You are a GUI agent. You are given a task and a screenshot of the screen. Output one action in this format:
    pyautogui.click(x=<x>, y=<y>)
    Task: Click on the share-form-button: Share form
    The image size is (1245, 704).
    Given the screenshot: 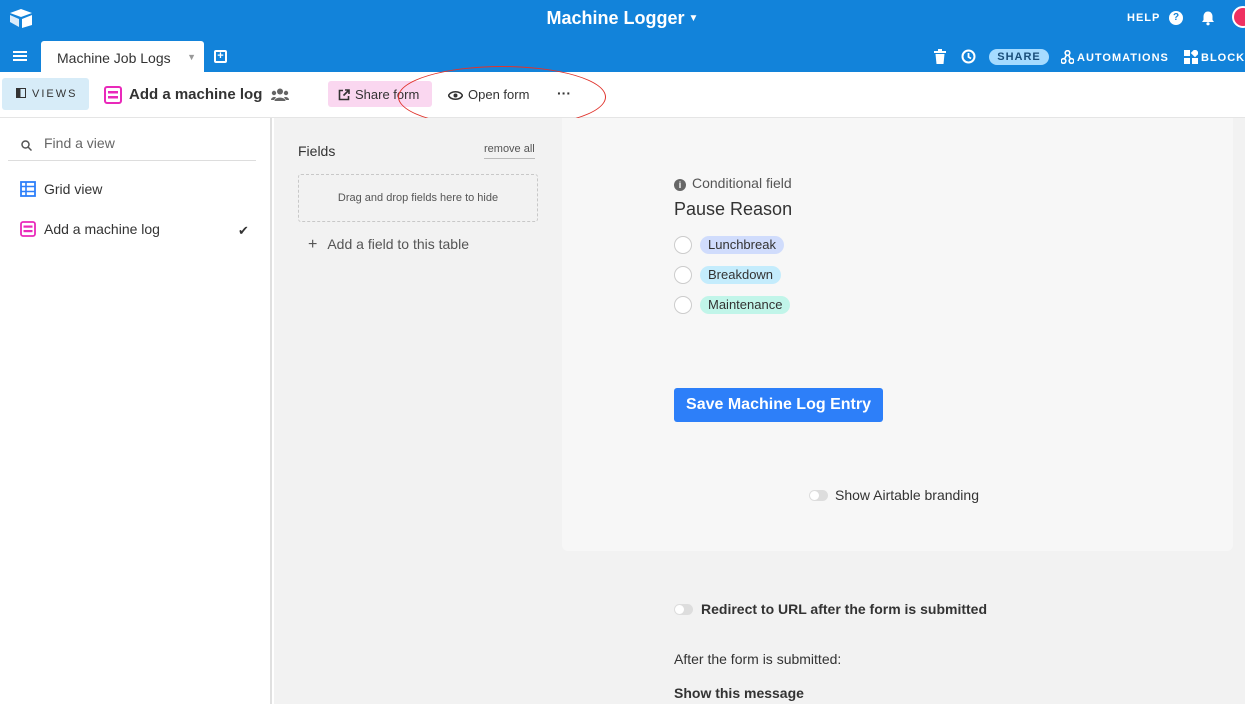 What is the action you would take?
    pyautogui.click(x=380, y=94)
    